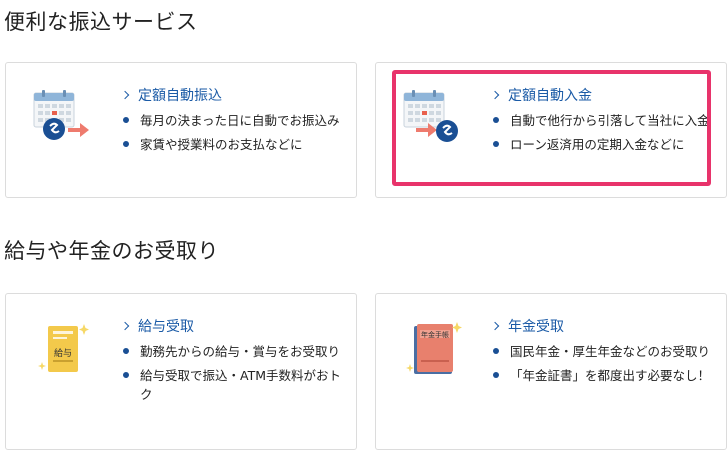  What do you see at coordinates (63, 353) in the screenshot?
I see `salary-icon-label: 給与` at bounding box center [63, 353].